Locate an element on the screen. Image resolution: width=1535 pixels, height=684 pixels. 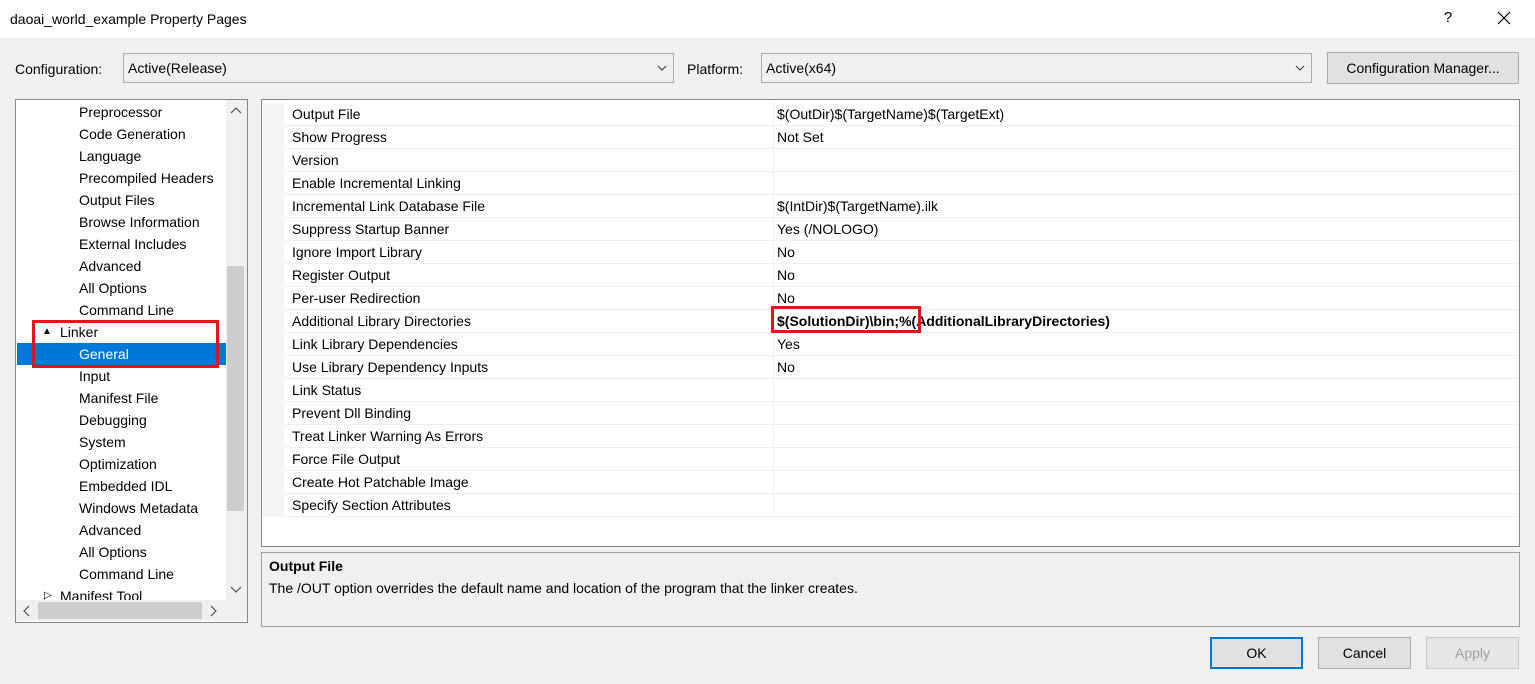
cancel-button: Cancel is located at coordinates (1364, 653).